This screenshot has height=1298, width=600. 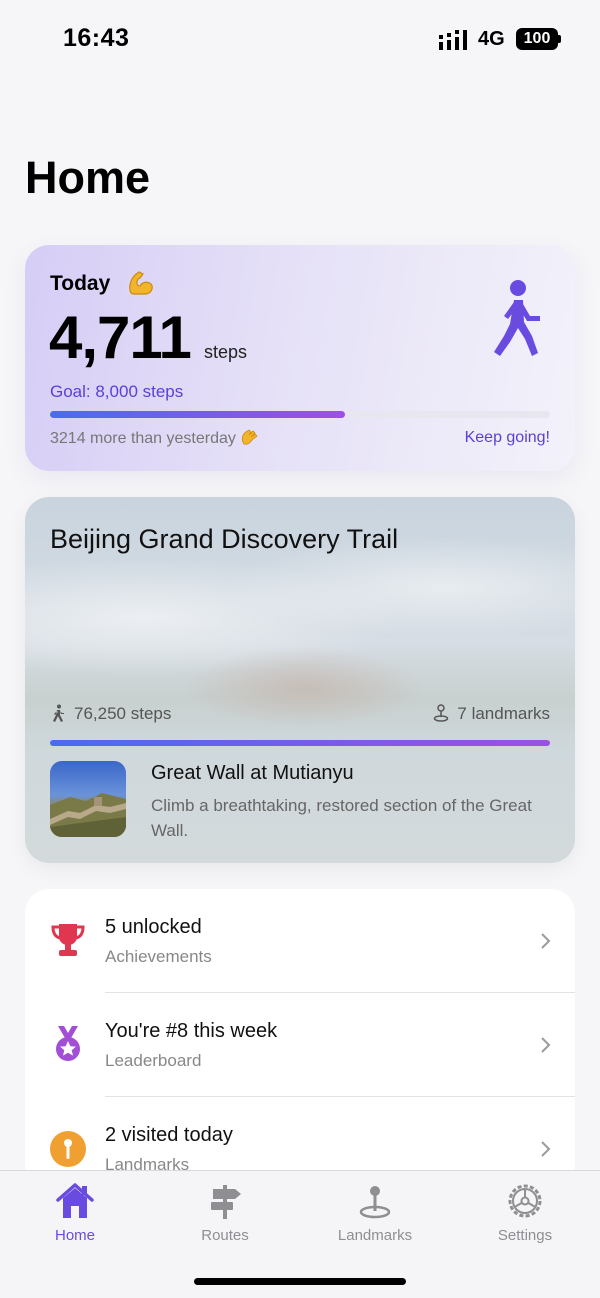 I want to click on signpost-icon, so click(x=226, y=1202).